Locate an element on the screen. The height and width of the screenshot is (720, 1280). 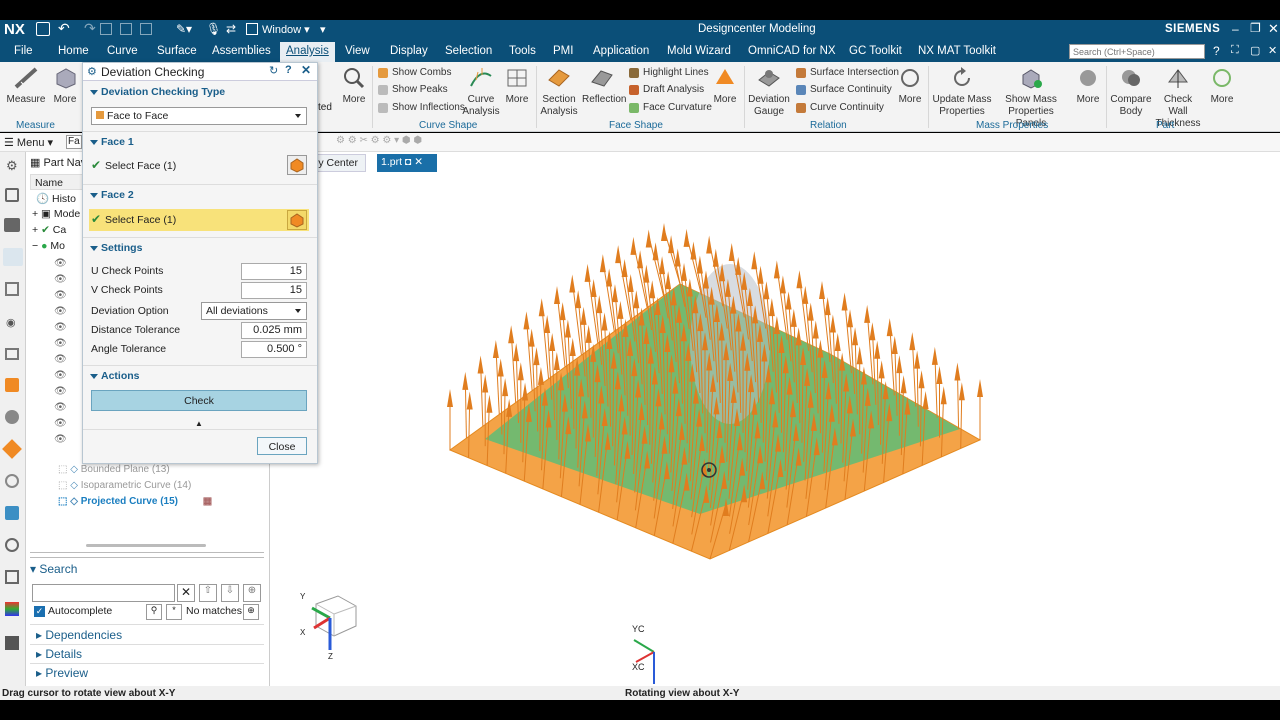
curve-continuity-button: Curve Continuity is located at coordinates (840, 107).